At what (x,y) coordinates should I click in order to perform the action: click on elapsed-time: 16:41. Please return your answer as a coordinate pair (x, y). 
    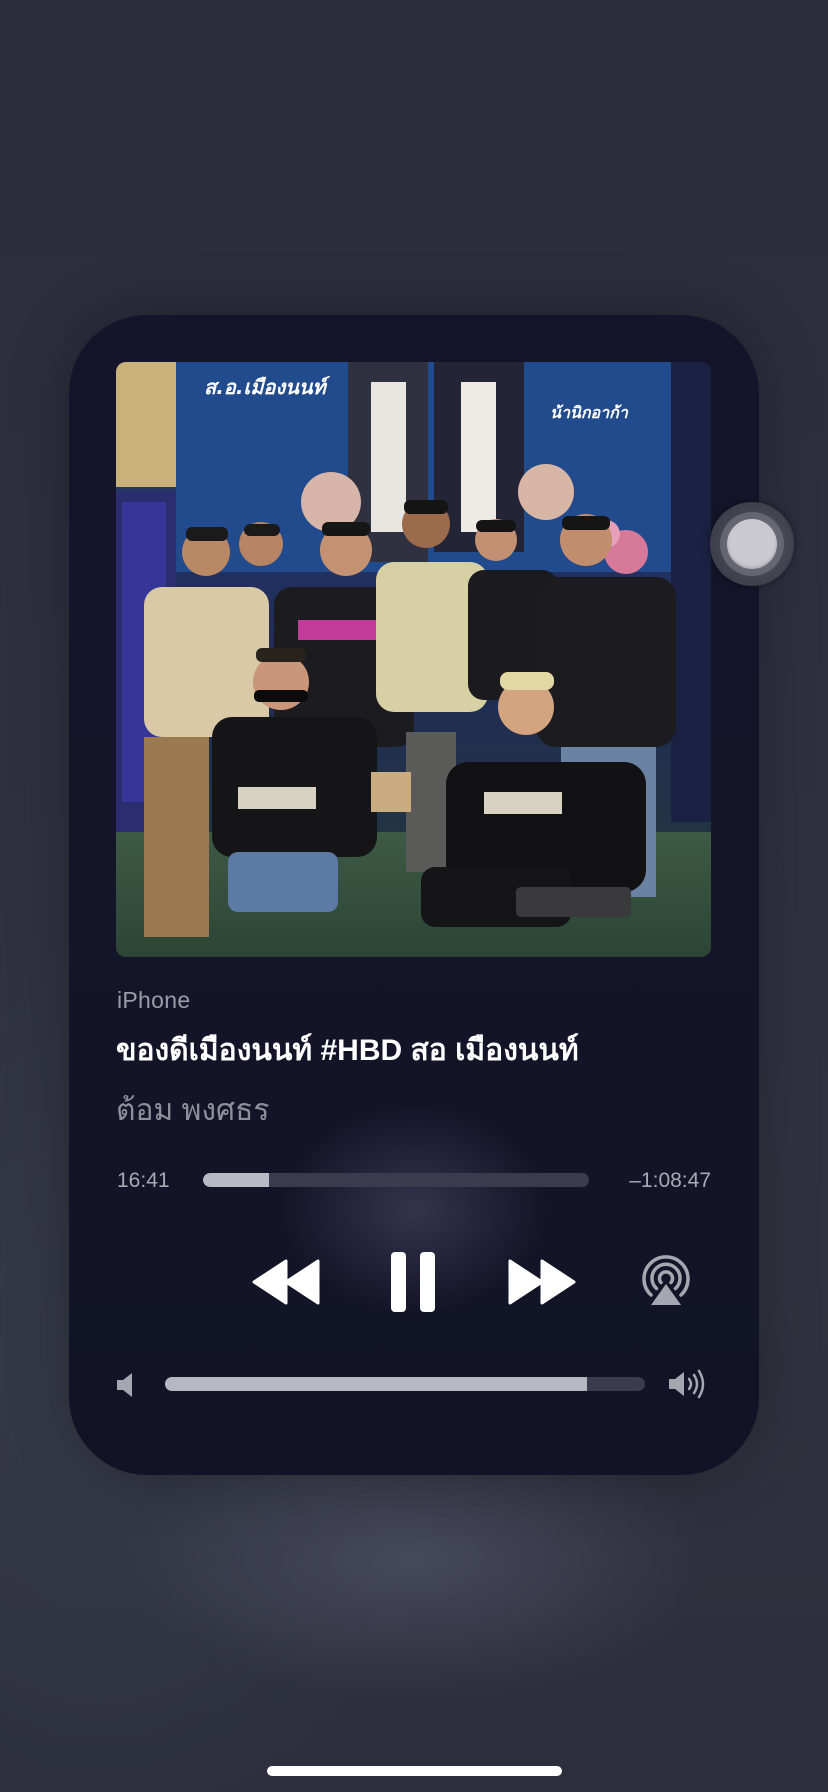
    Looking at the image, I should click on (143, 1180).